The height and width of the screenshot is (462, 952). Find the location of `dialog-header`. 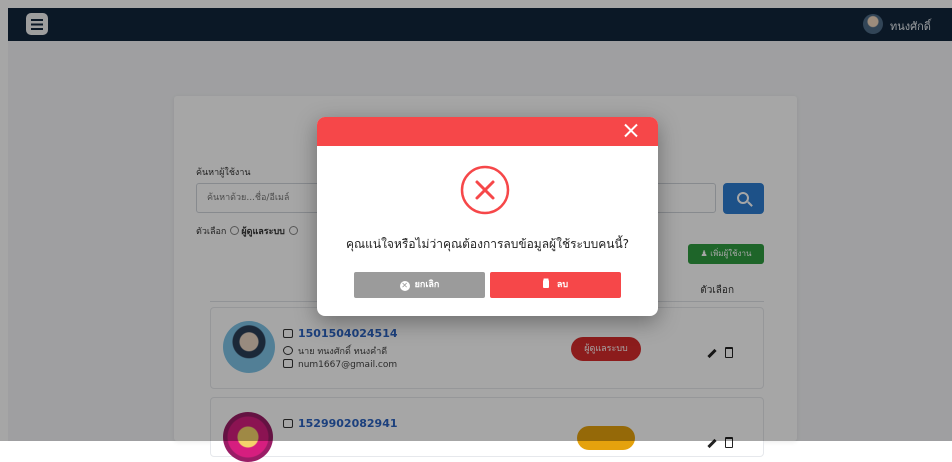

dialog-header is located at coordinates (487, 131).